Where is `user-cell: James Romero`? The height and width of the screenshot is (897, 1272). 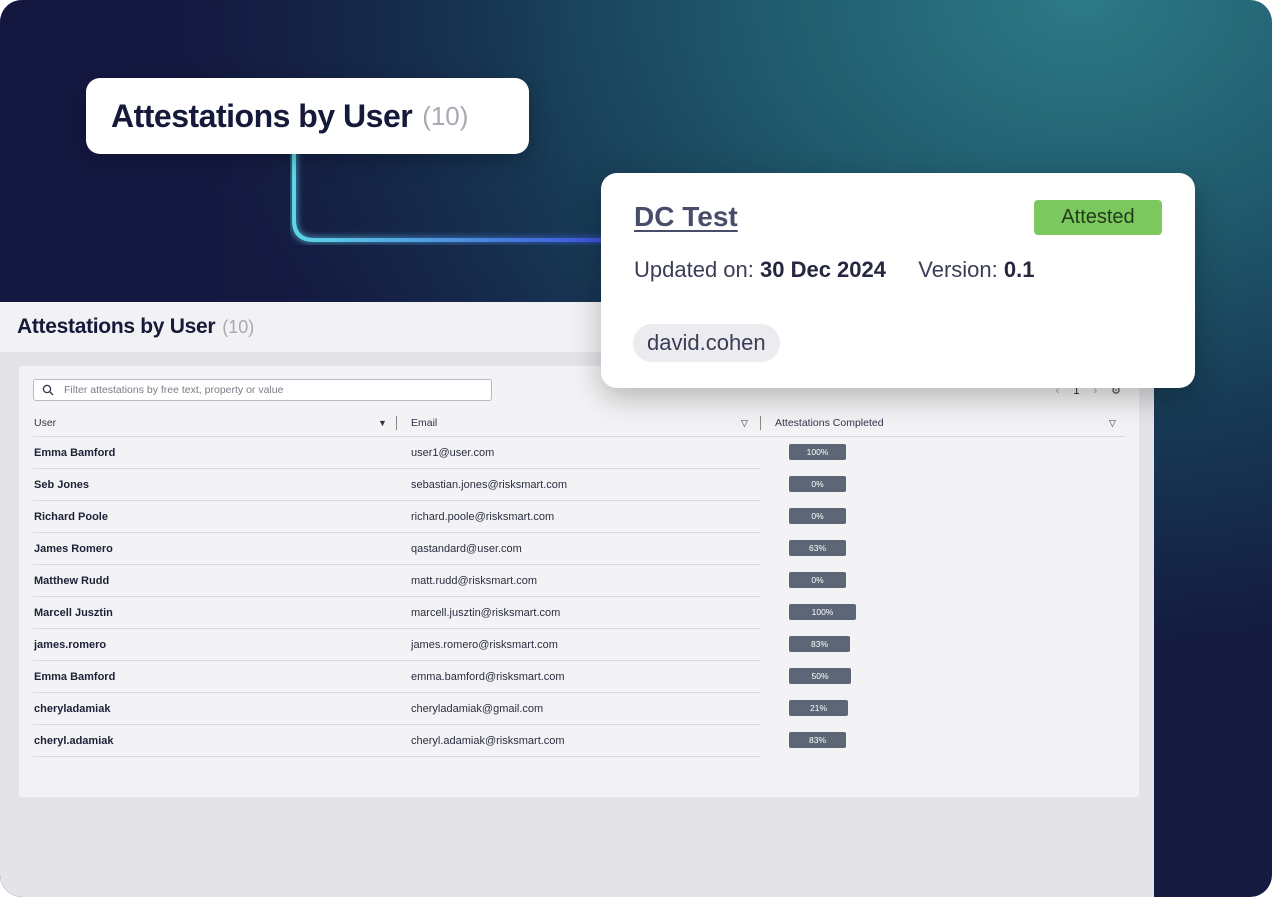
user-cell: James Romero is located at coordinates (73, 548).